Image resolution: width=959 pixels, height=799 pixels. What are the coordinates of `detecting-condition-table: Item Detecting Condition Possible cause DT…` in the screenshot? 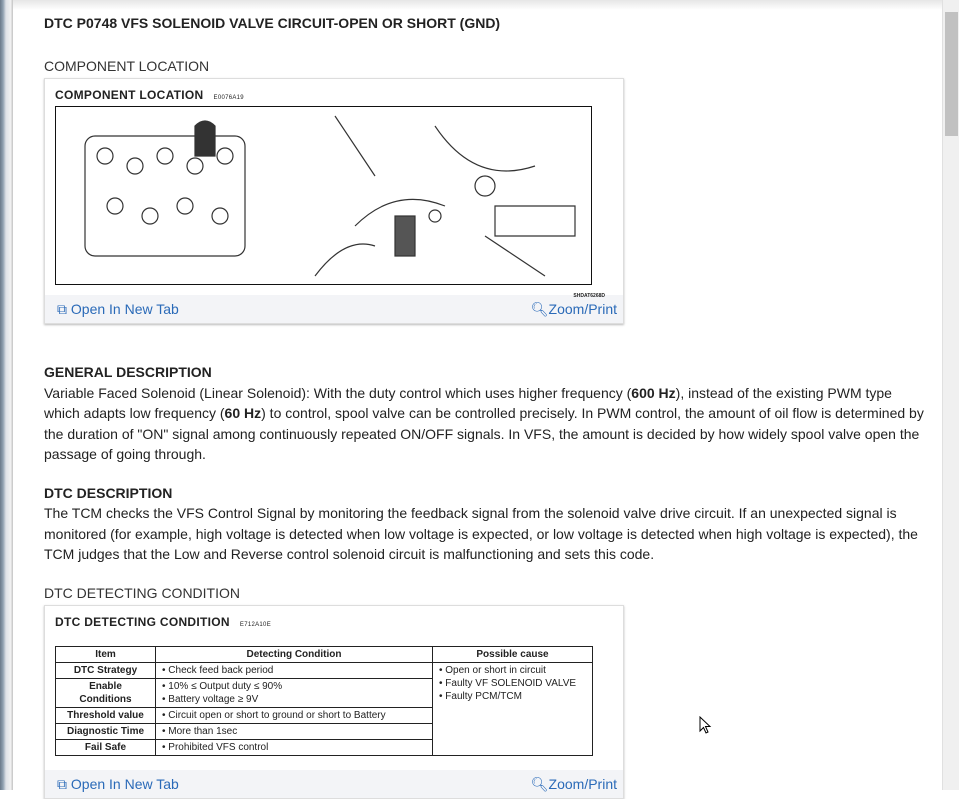 It's located at (324, 700).